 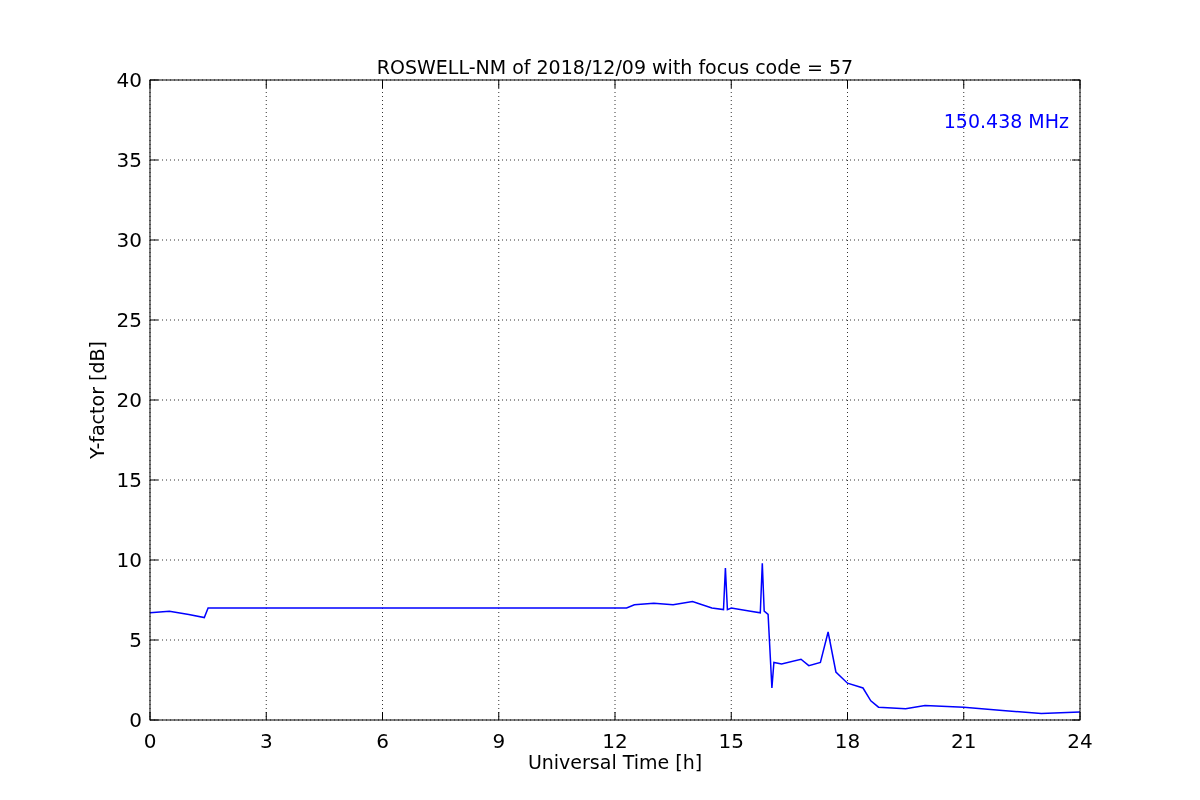 I want to click on x-tick-label: 0, so click(x=150, y=741).